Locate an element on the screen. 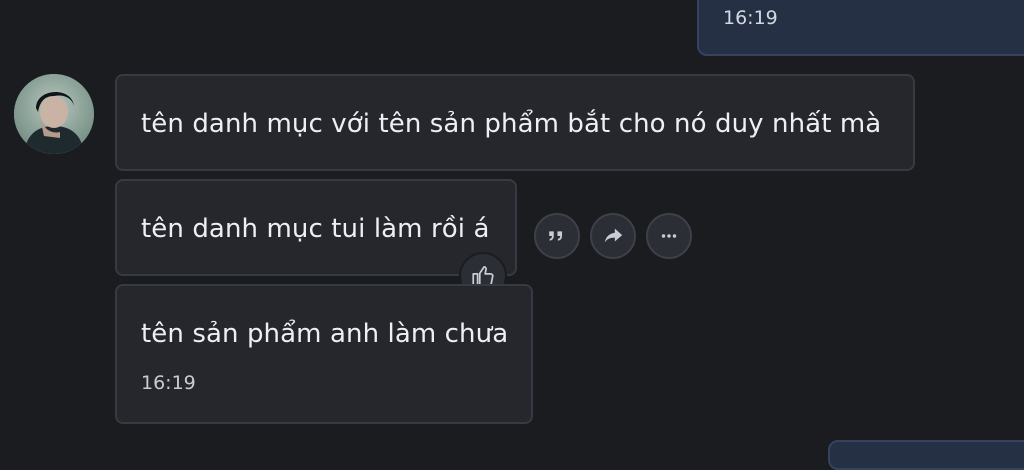 The image size is (1024, 470). sent-message-bubble is located at coordinates (926, 455).